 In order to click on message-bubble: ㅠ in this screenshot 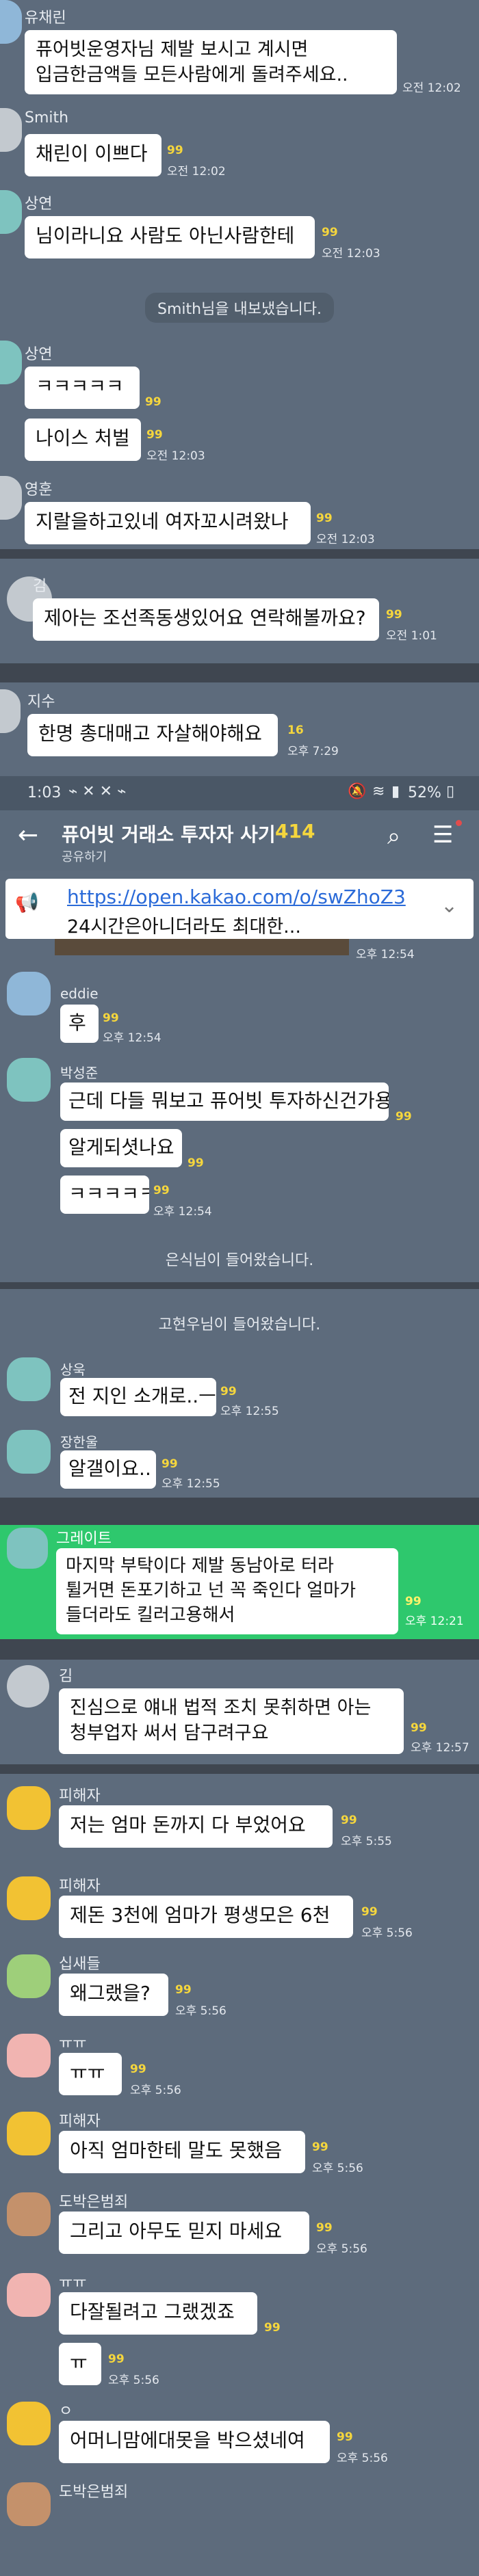, I will do `click(80, 2364)`.